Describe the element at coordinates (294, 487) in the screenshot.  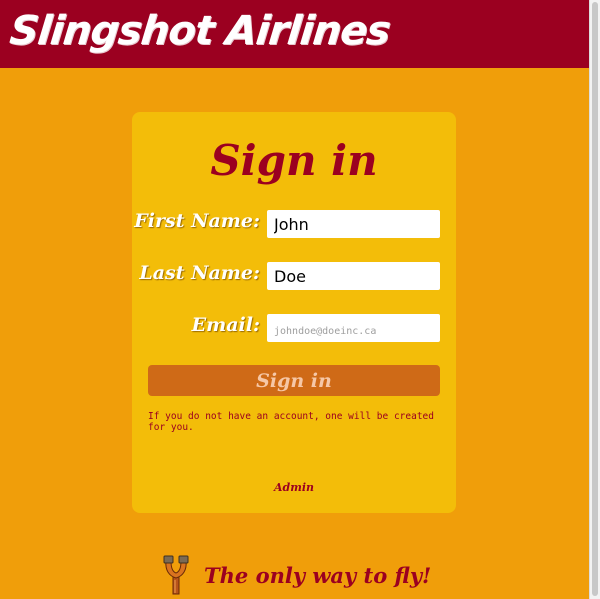
I see `admin-link: Admin` at that location.